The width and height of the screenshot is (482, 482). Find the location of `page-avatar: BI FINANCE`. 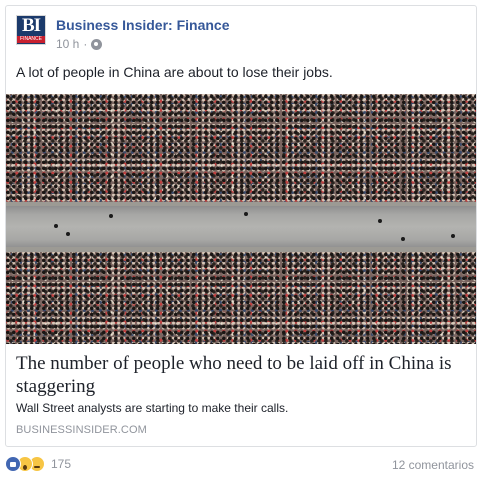

page-avatar: BI FINANCE is located at coordinates (31, 30).